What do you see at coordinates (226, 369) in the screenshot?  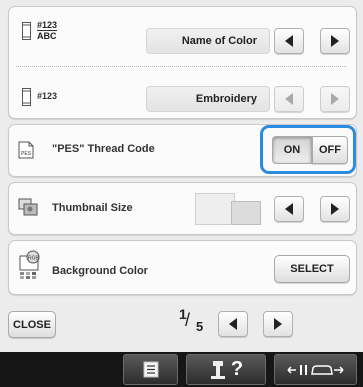 I see `help-button: ?` at bounding box center [226, 369].